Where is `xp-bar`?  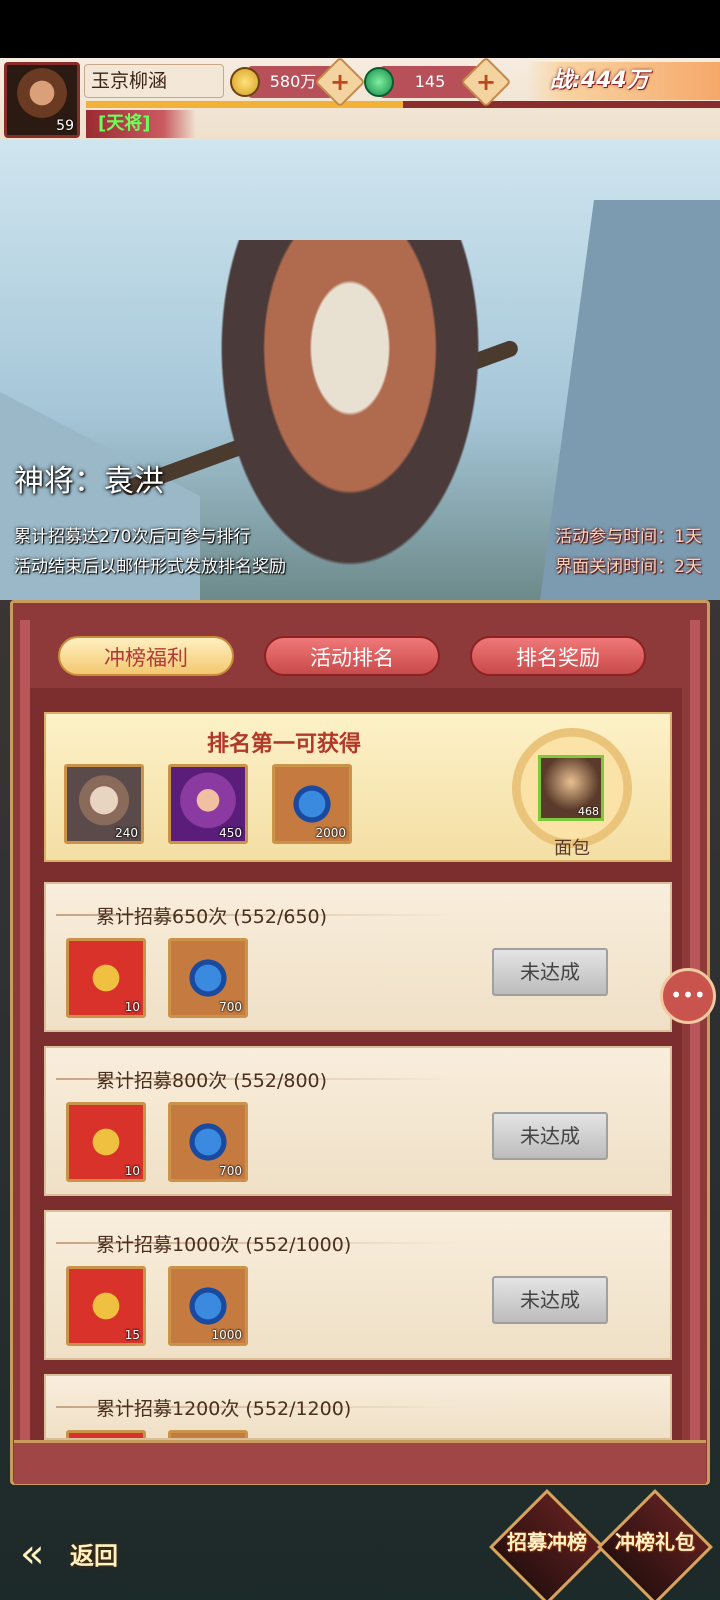
xp-bar is located at coordinates (403, 104).